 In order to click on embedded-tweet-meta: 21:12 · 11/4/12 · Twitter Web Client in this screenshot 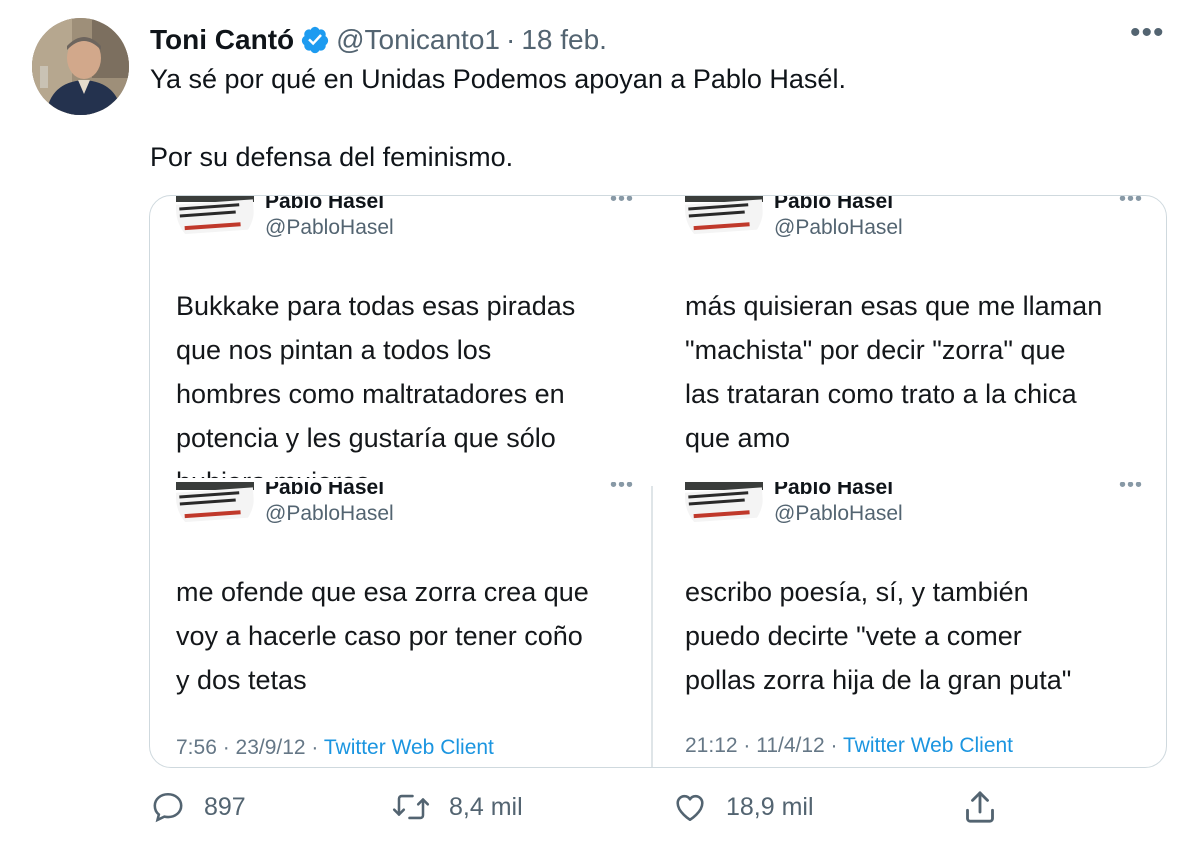, I will do `click(849, 746)`.